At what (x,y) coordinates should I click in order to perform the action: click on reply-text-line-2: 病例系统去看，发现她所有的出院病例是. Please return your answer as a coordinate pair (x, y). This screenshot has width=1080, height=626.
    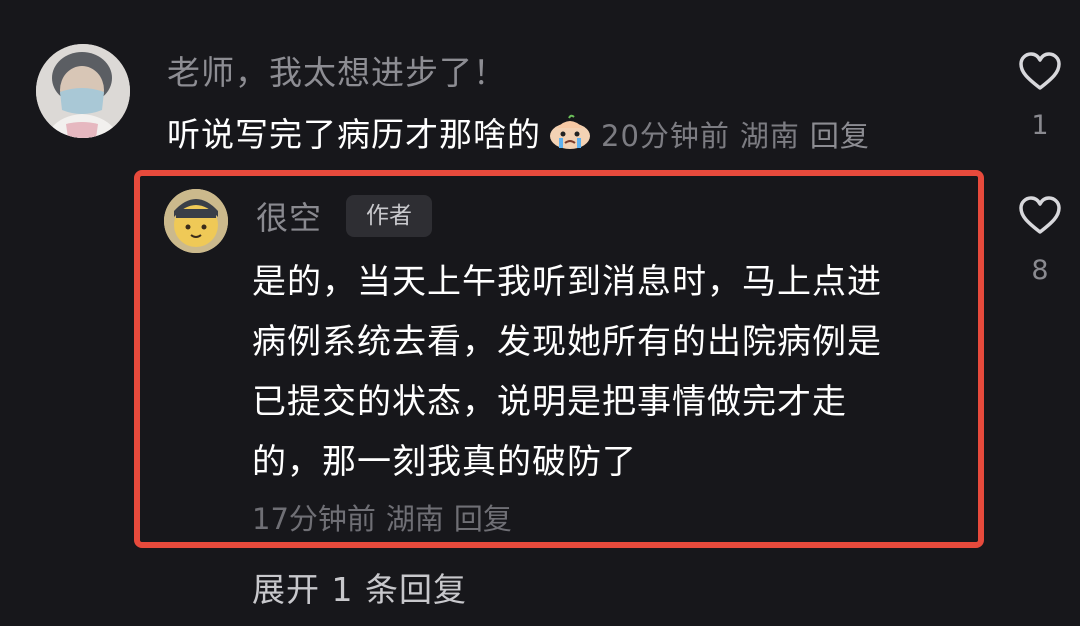
    Looking at the image, I should click on (567, 342).